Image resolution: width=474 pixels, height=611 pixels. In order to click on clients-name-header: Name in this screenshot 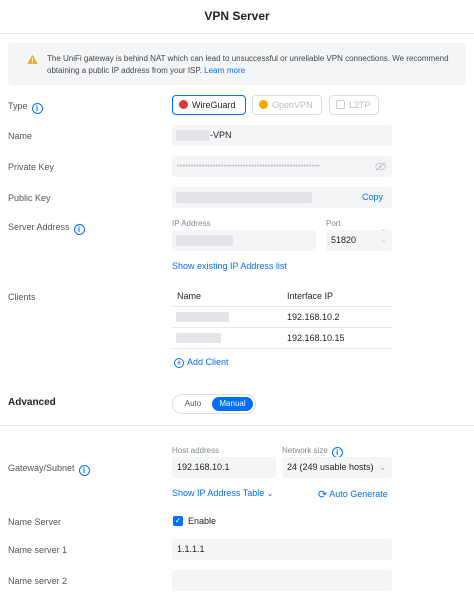, I will do `click(189, 296)`.